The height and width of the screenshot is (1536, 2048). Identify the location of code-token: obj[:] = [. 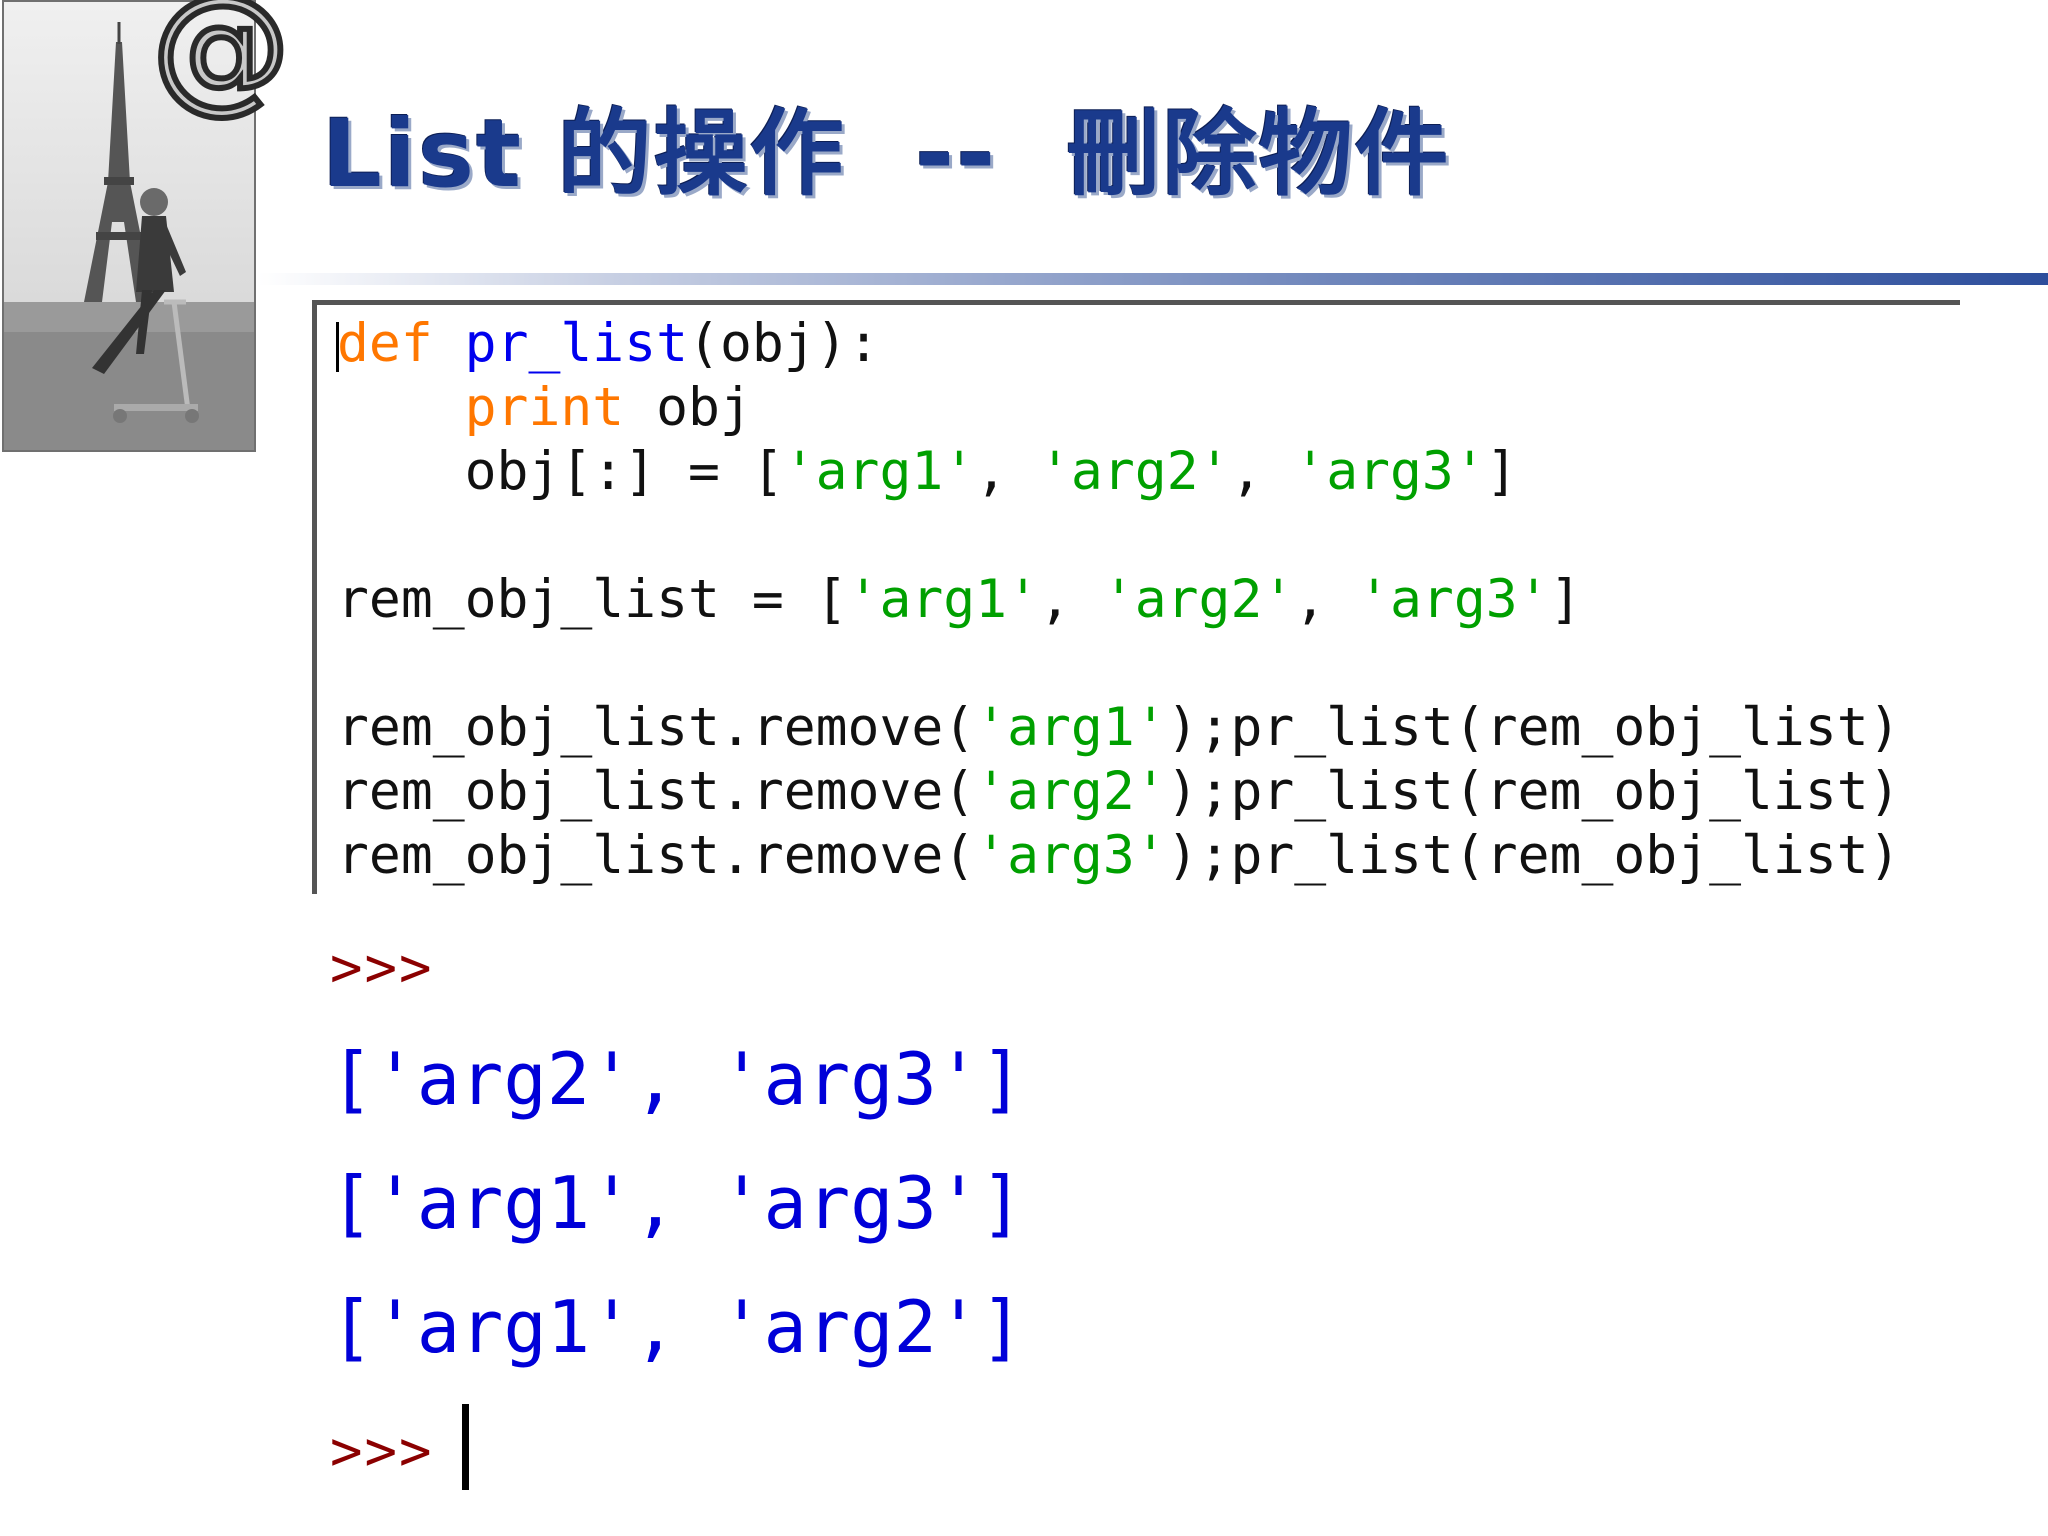
(560, 471).